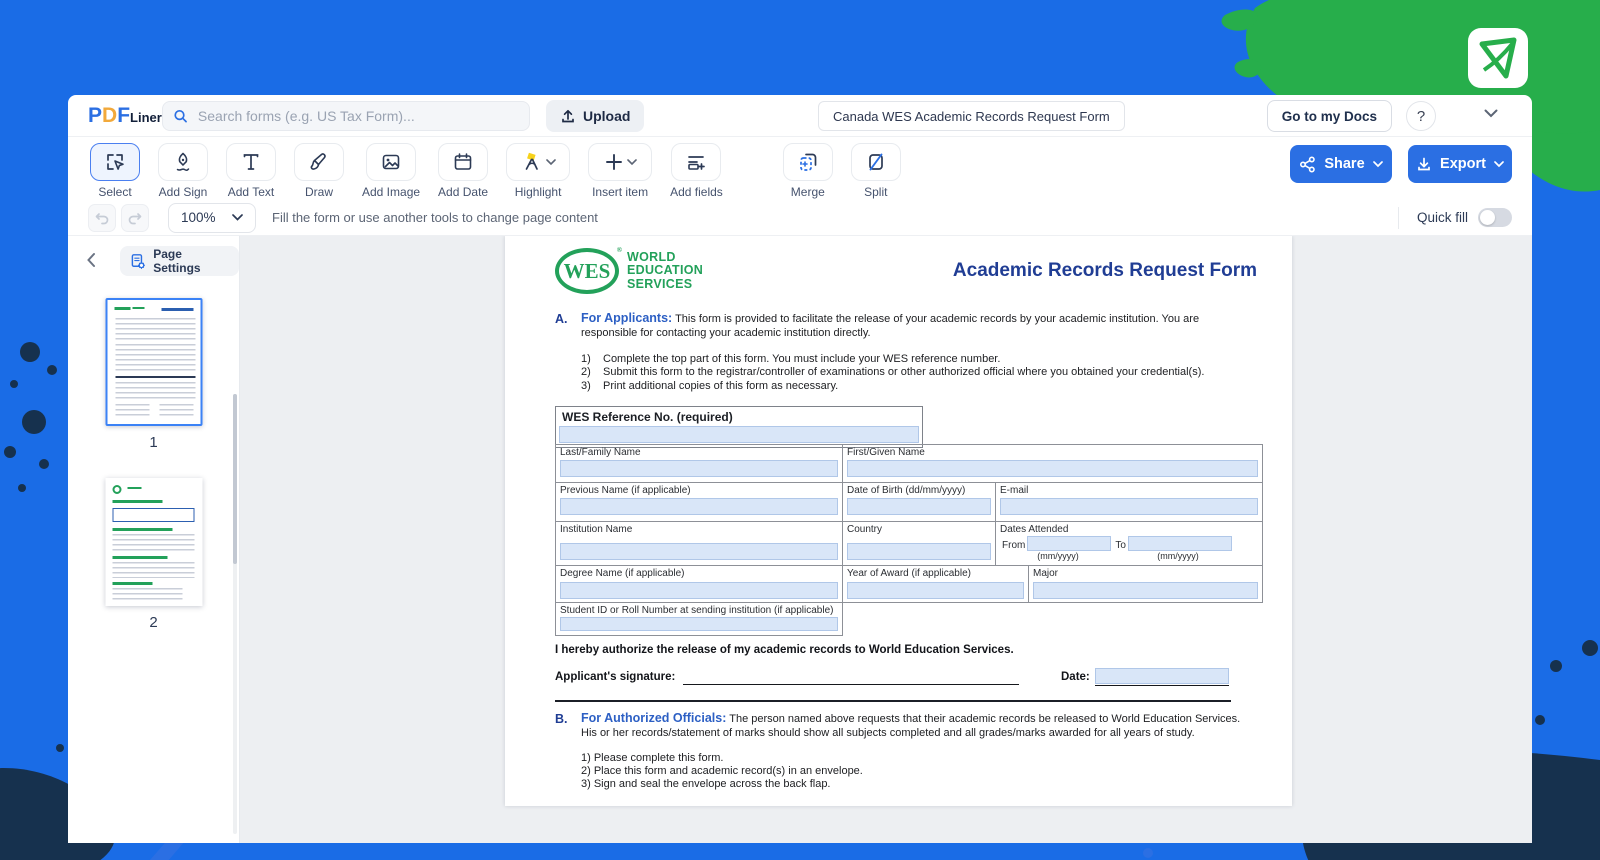  What do you see at coordinates (1341, 164) in the screenshot?
I see `share-button: Share` at bounding box center [1341, 164].